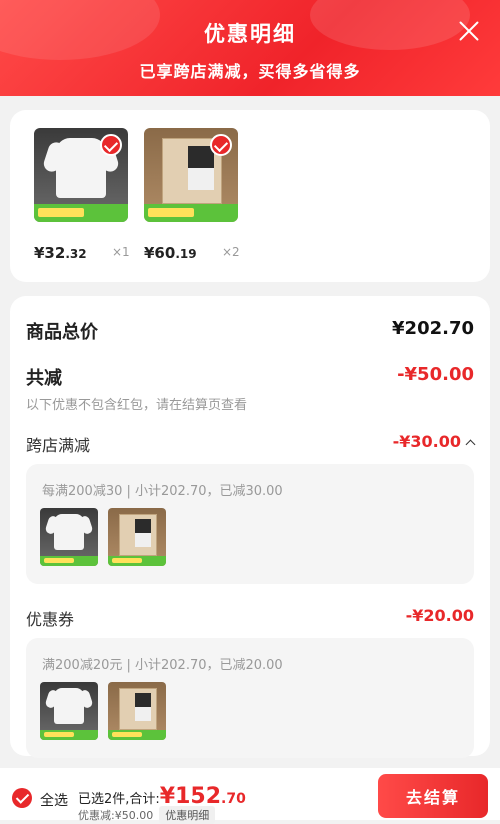 This screenshot has width=500, height=824. What do you see at coordinates (186, 254) in the screenshot?
I see `price-decimal: .19` at bounding box center [186, 254].